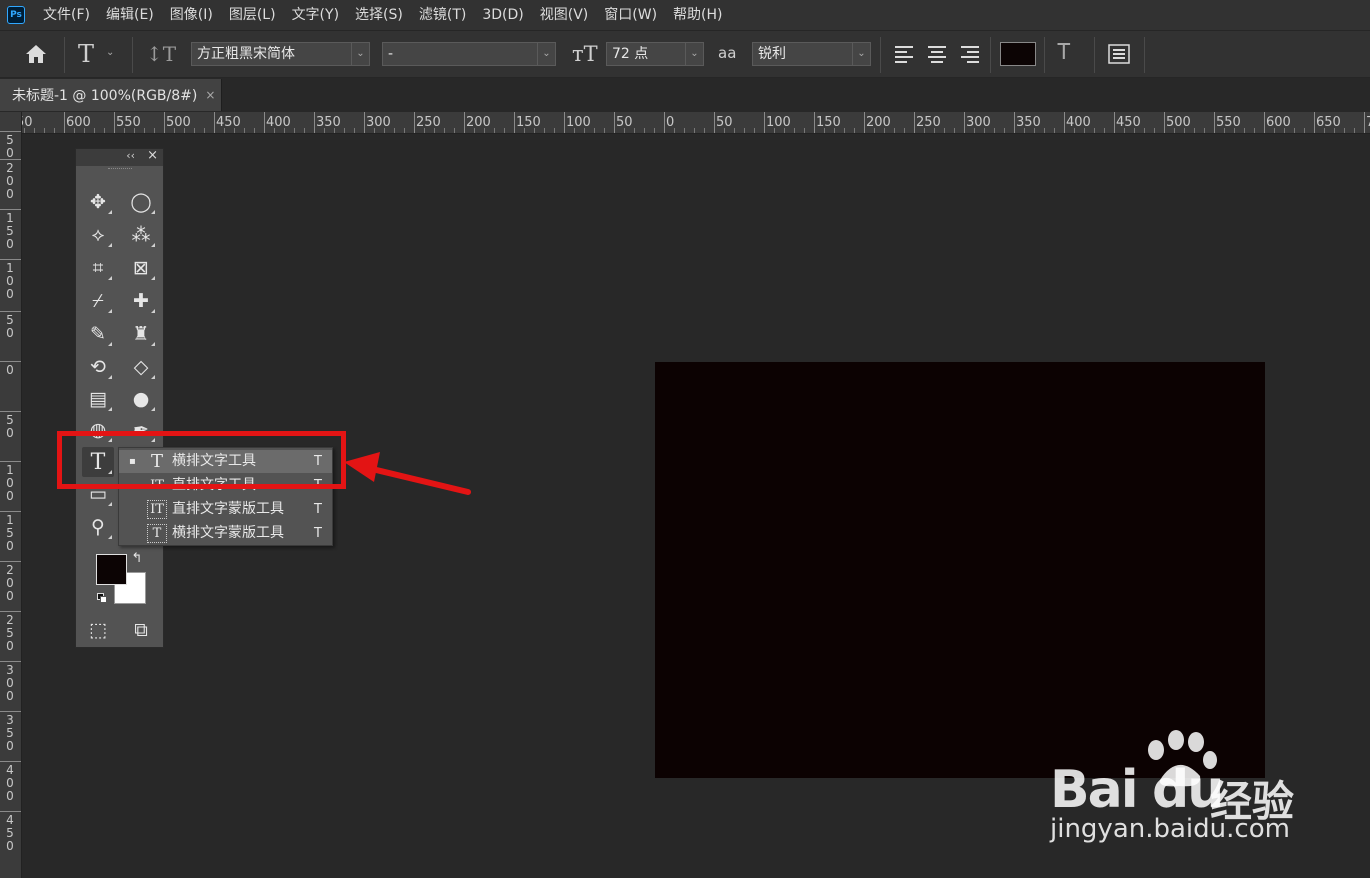 The height and width of the screenshot is (878, 1370). What do you see at coordinates (36, 54) in the screenshot?
I see `home-icon` at bounding box center [36, 54].